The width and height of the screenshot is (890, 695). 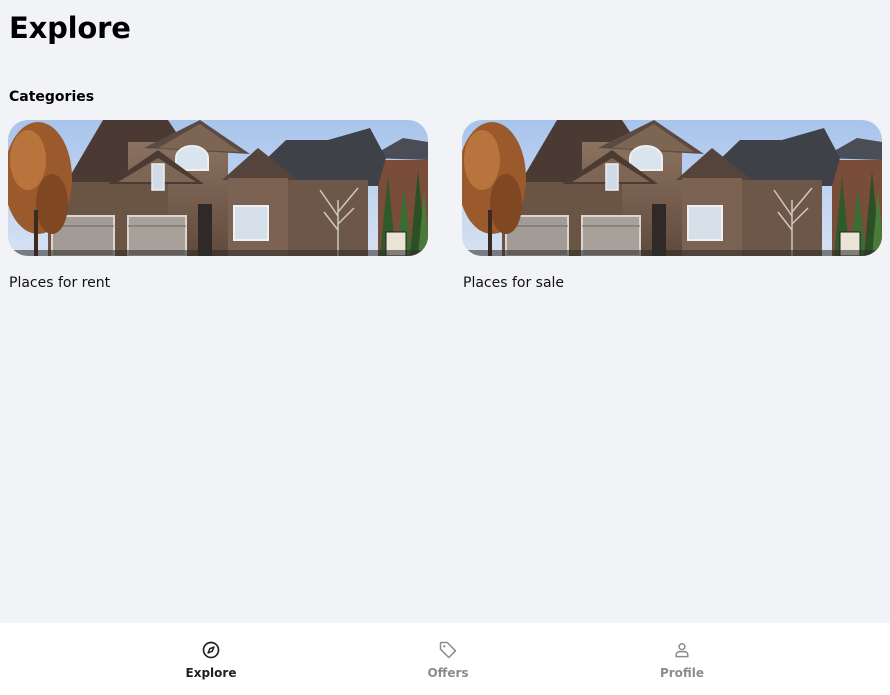 I want to click on bottom-navigation: Explore Offers Profile, so click(x=445, y=659).